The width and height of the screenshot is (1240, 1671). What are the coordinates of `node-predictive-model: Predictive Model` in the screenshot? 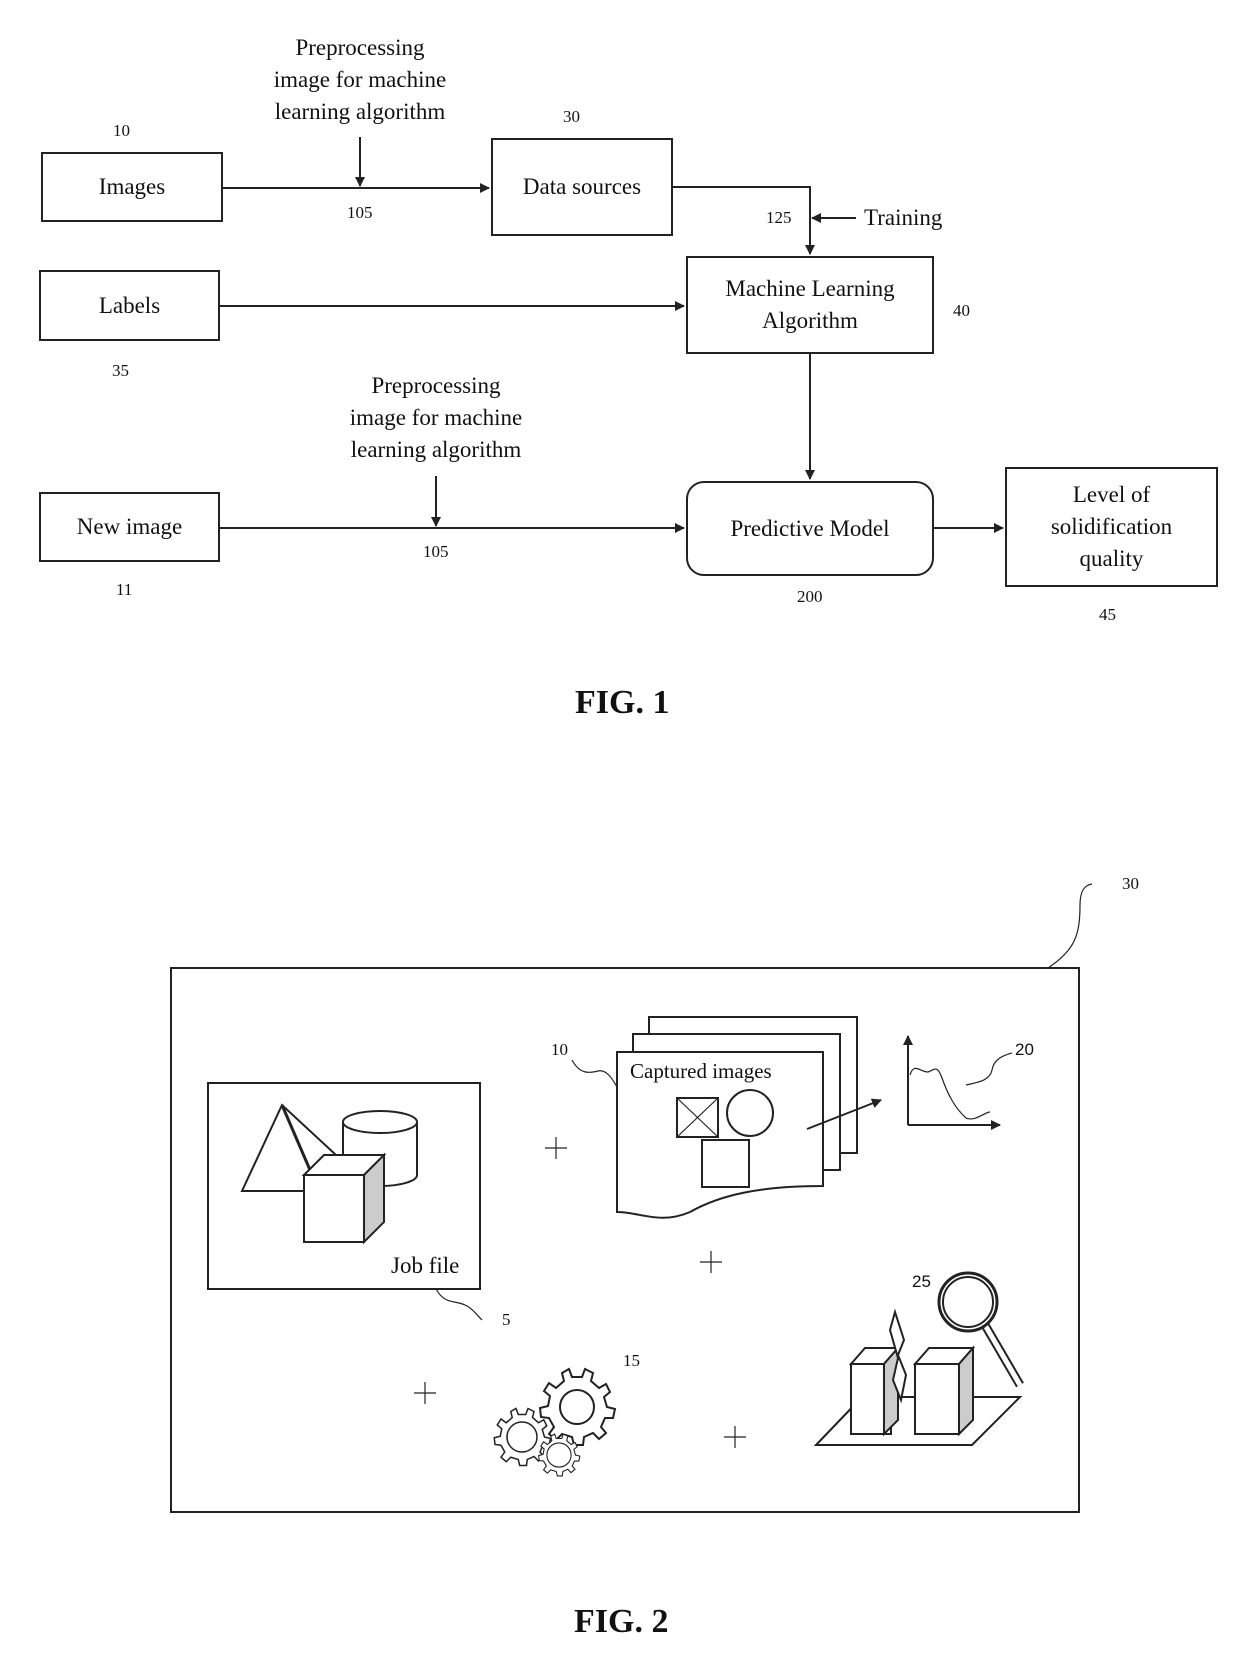 It's located at (810, 528).